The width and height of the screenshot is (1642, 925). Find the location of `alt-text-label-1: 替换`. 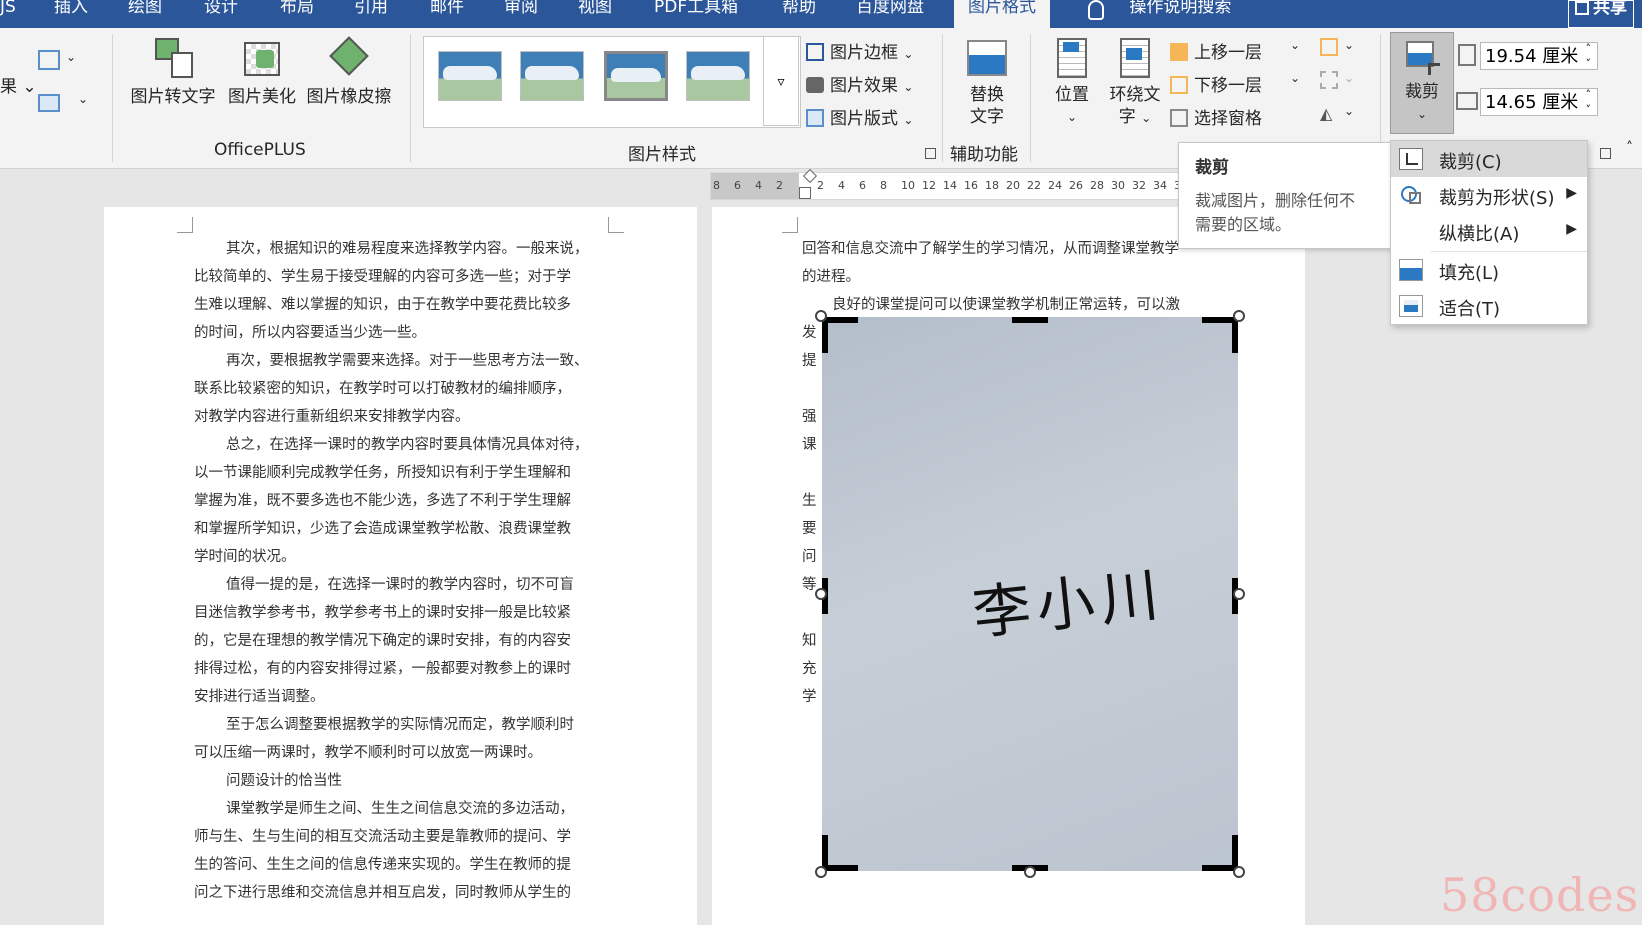

alt-text-label-1: 替换 is located at coordinates (987, 95).